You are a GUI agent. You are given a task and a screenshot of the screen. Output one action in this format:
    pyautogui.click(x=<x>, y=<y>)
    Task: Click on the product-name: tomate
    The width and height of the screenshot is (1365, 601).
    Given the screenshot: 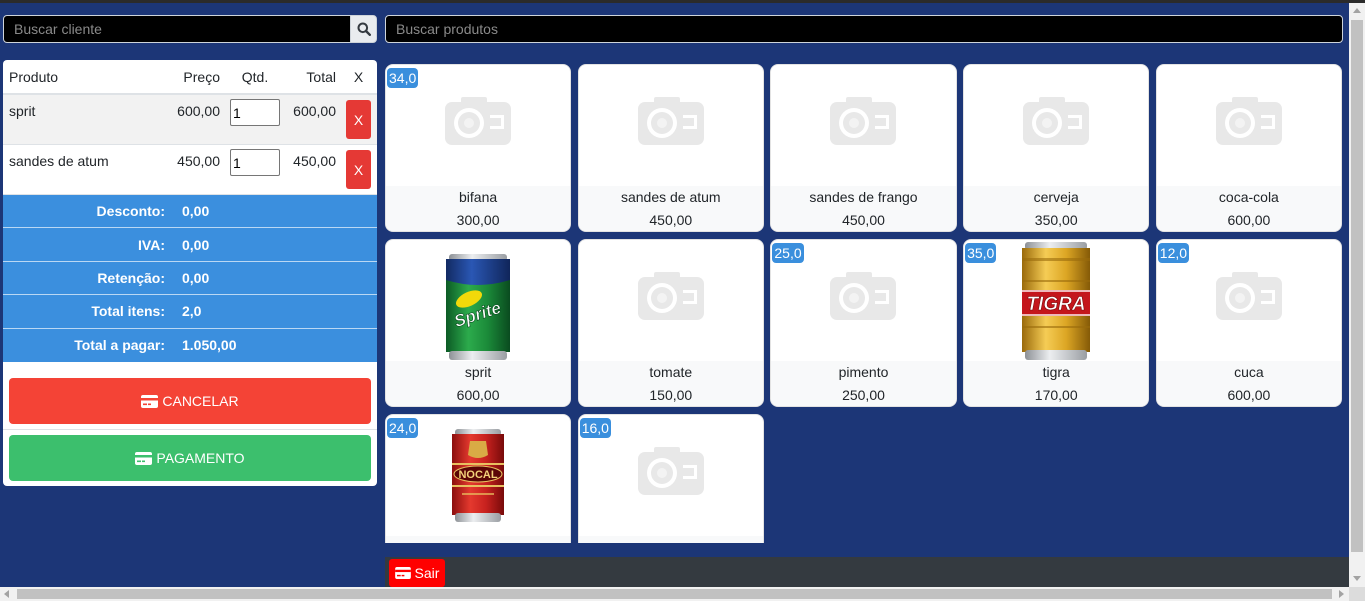 What is the action you would take?
    pyautogui.click(x=671, y=372)
    